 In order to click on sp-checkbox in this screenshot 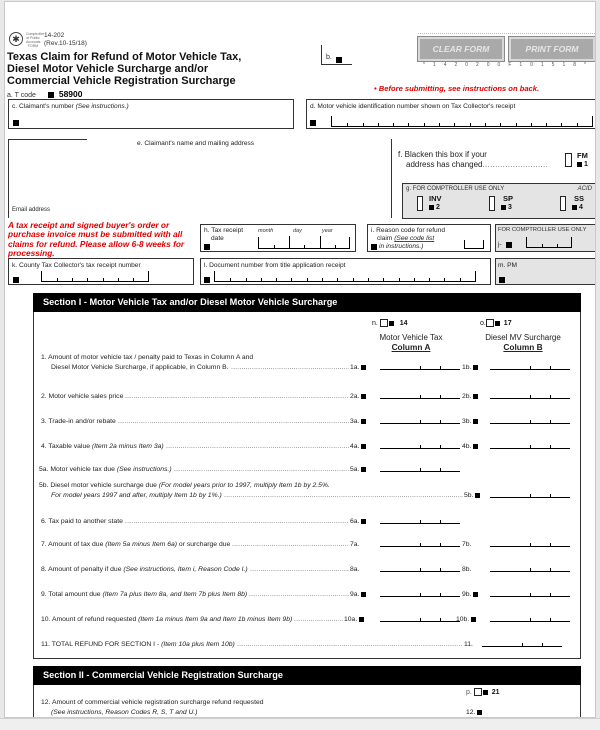, I will do `click(492, 204)`.